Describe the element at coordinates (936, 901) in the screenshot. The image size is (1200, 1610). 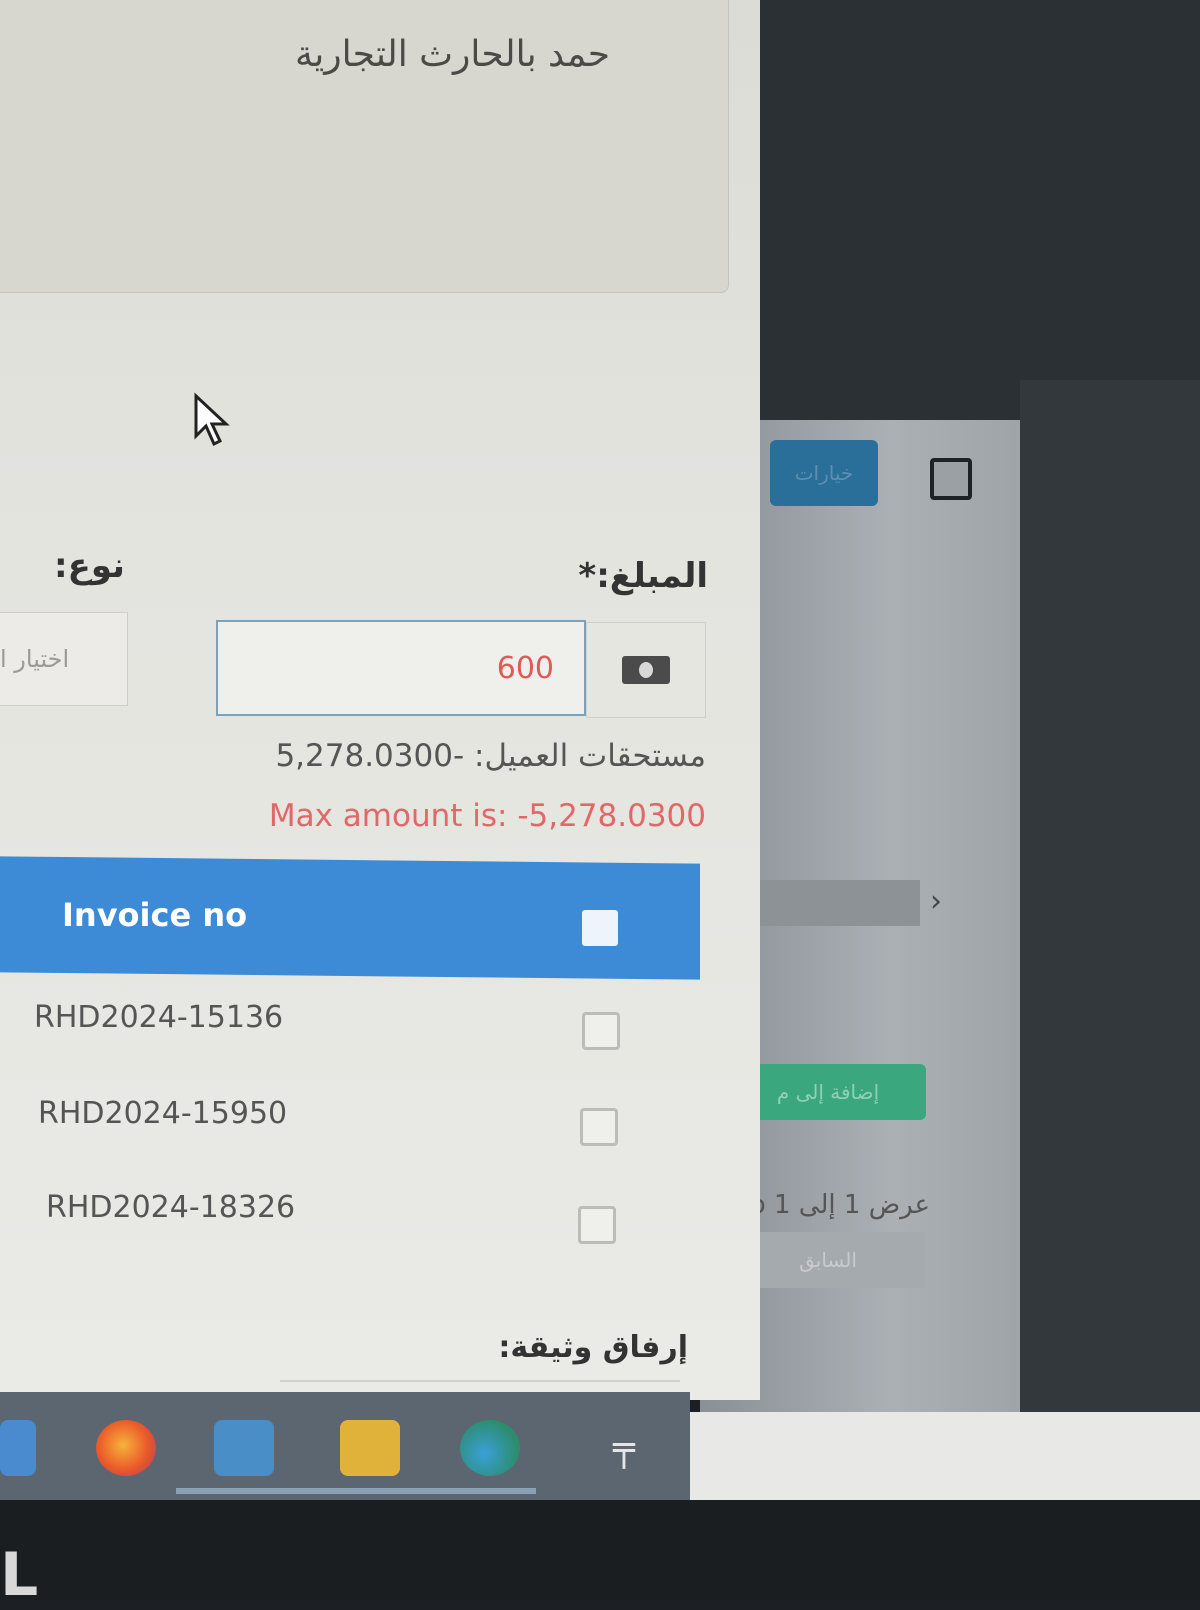
I see `chevron-right-icon: ›` at that location.